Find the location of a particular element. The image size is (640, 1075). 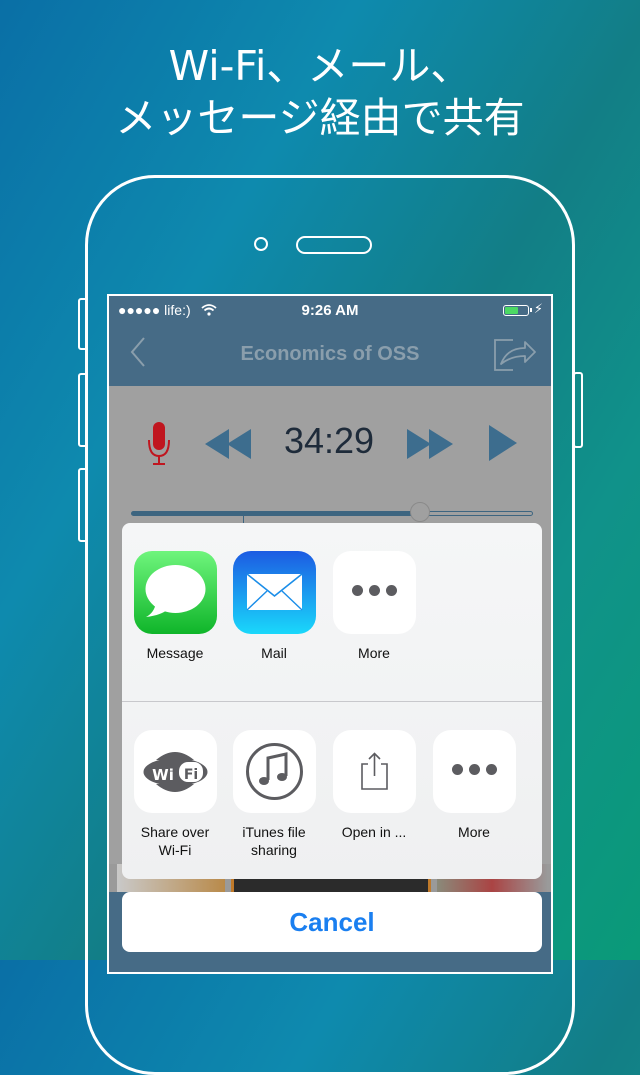

progress-slider is located at coordinates (332, 513).